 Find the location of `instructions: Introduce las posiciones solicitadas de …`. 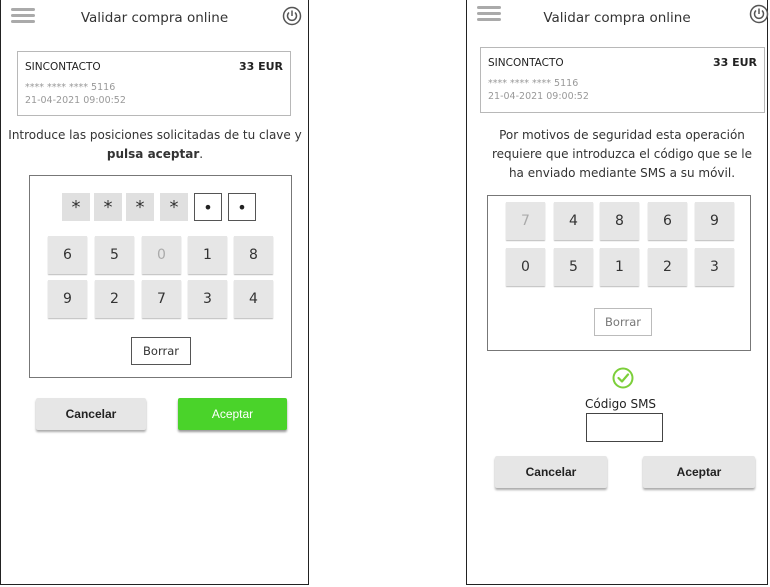

instructions: Introduce las posiciones solicitadas de … is located at coordinates (155, 145).